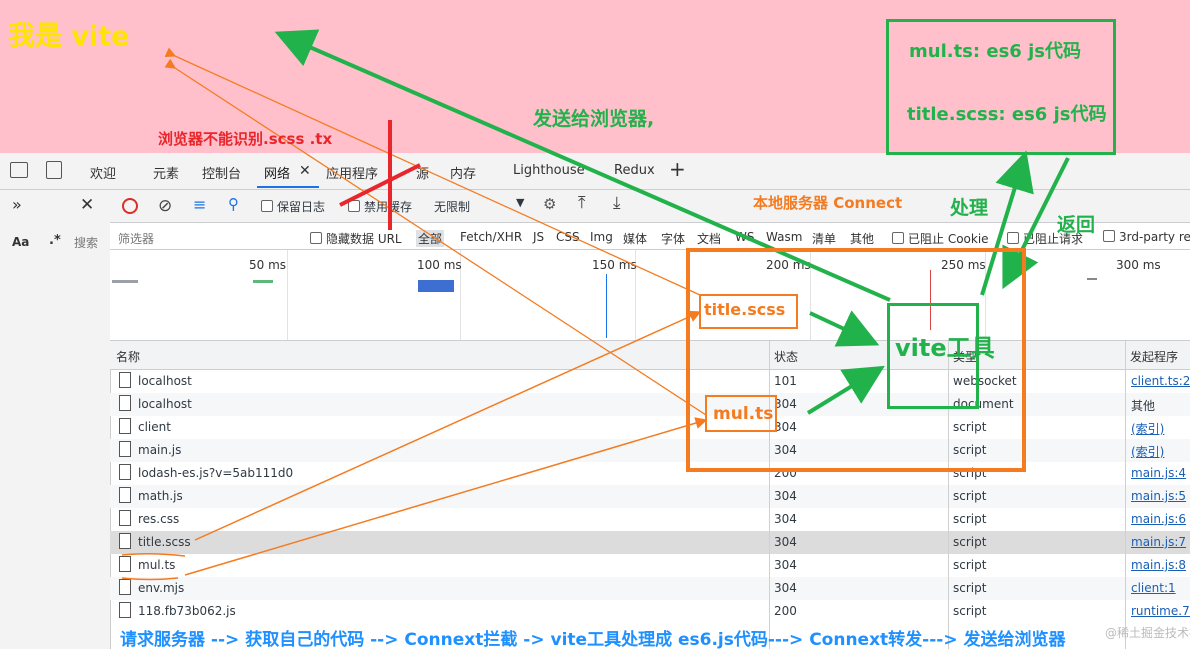 This screenshot has height=650, width=1190. Describe the element at coordinates (1147, 633) in the screenshot. I see `watermark: @稀土掘金技术社区` at that location.